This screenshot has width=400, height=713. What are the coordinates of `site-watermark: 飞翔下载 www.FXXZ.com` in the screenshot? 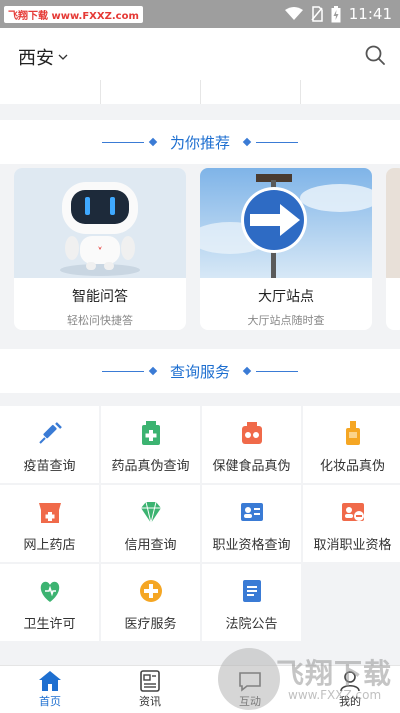 It's located at (73, 14).